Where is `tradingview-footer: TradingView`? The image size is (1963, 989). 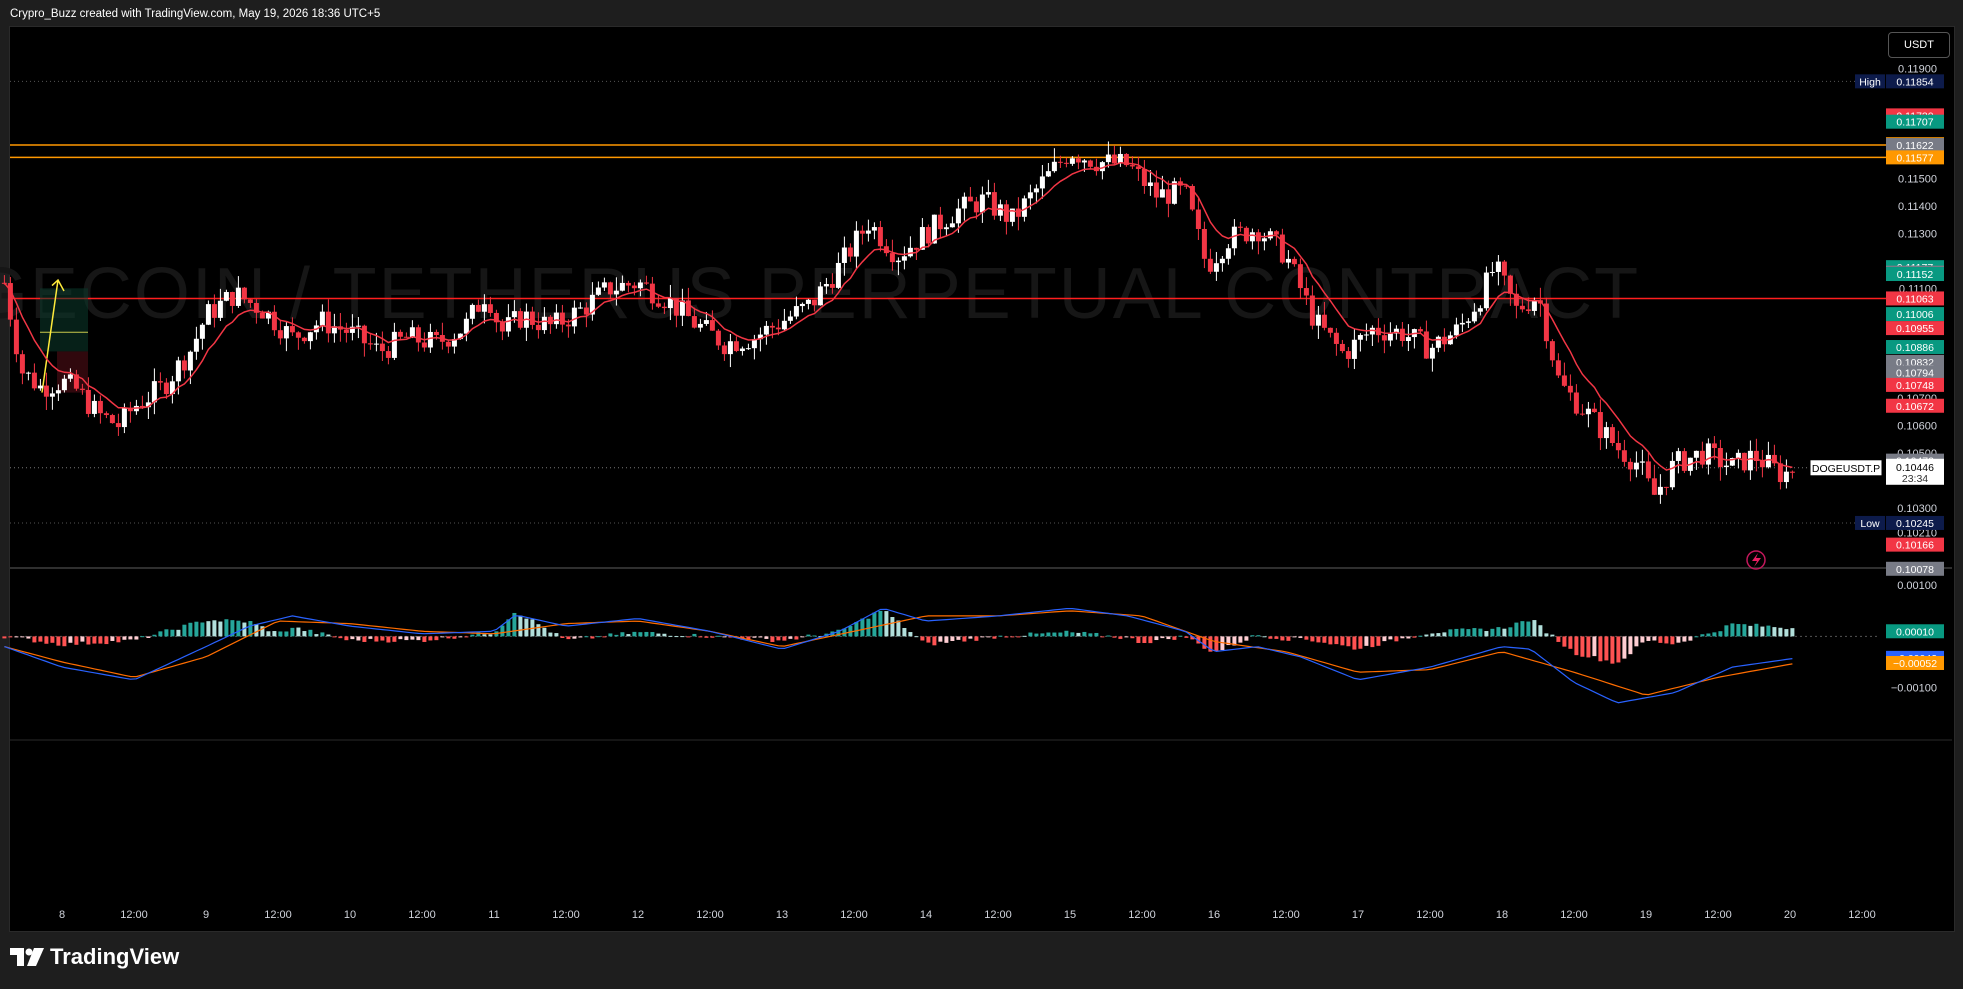 tradingview-footer: TradingView is located at coordinates (94, 957).